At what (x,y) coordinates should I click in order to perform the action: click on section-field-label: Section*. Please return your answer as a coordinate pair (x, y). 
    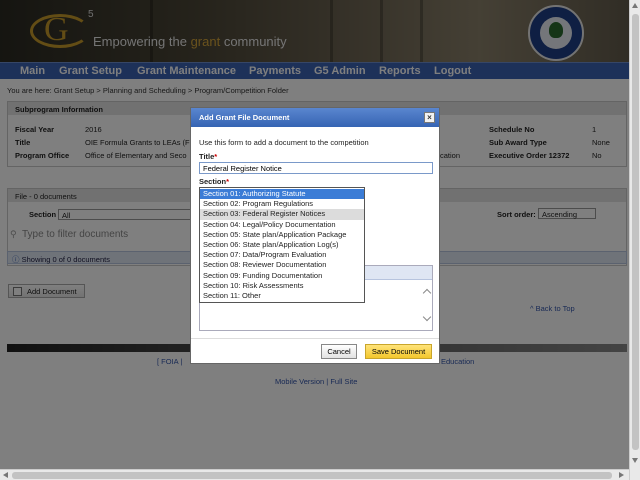
    Looking at the image, I should click on (214, 181).